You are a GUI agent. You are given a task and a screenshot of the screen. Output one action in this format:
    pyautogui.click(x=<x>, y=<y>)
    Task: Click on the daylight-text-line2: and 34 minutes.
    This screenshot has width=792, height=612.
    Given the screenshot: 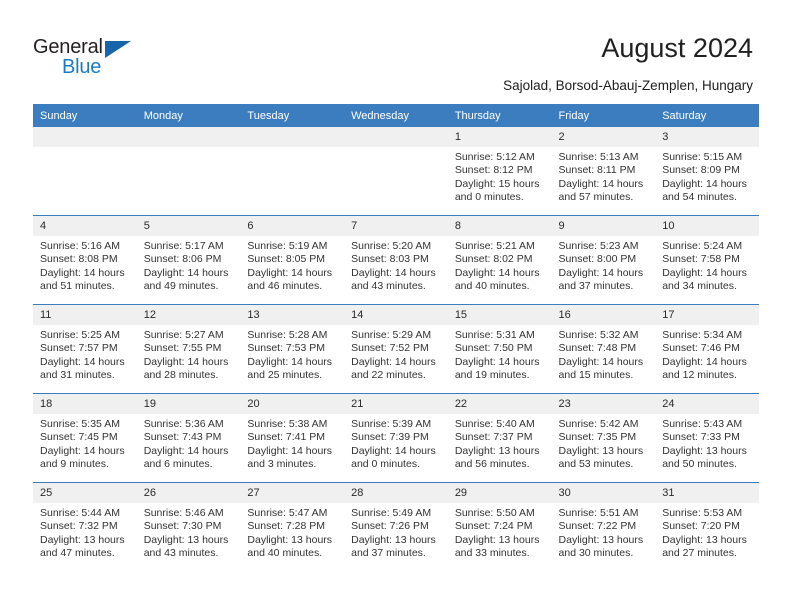 What is the action you would take?
    pyautogui.click(x=699, y=286)
    